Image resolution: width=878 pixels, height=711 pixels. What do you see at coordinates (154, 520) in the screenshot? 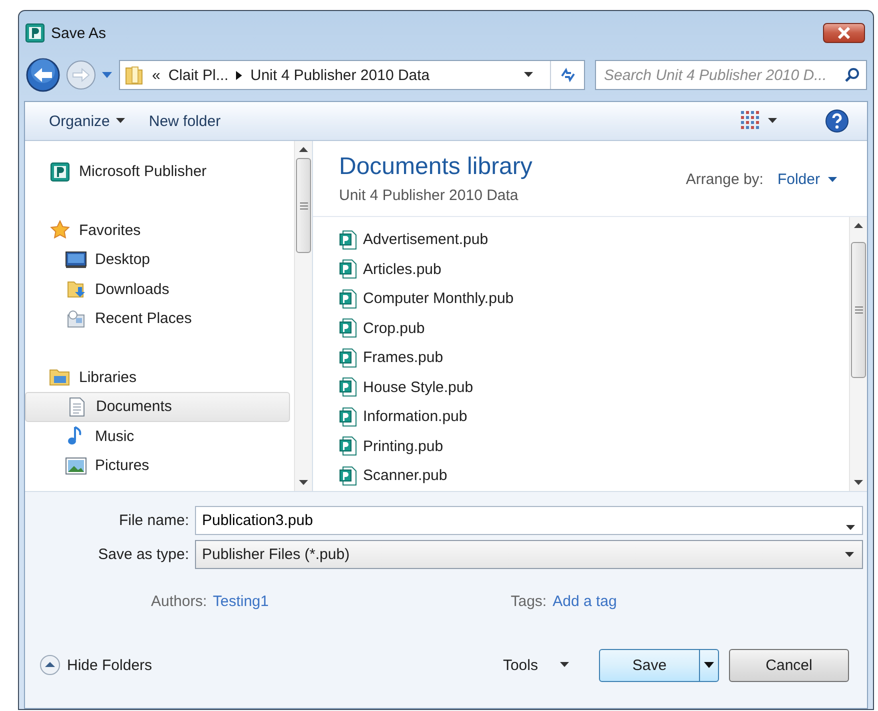
I see `file-name-label: File name:` at bounding box center [154, 520].